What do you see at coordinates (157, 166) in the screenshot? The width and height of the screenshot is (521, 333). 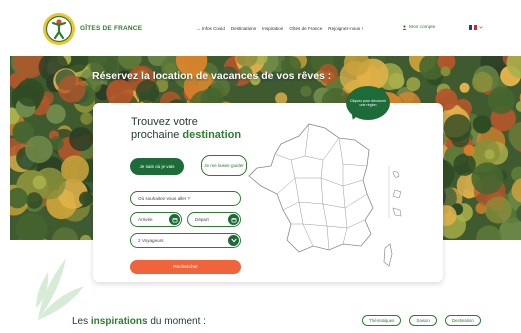 I see `tab-i-know-where: Je sais où je vais` at bounding box center [157, 166].